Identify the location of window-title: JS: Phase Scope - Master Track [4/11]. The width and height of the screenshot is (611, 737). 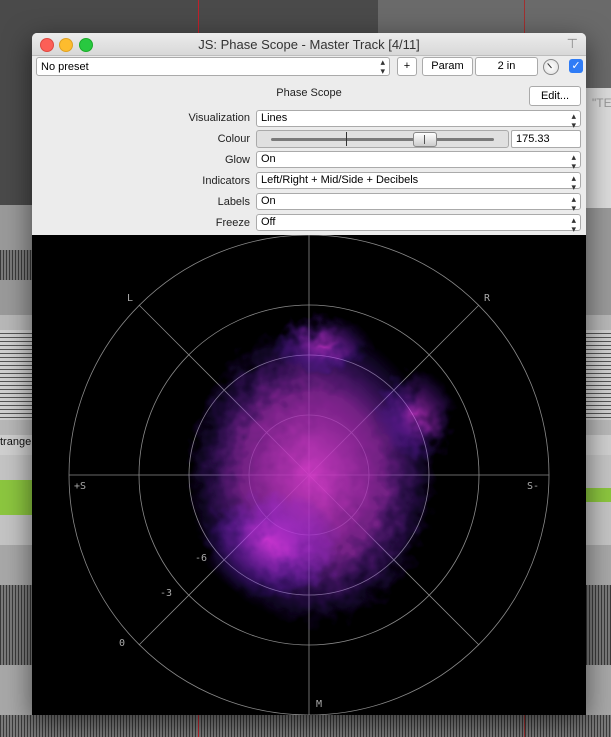
(309, 44).